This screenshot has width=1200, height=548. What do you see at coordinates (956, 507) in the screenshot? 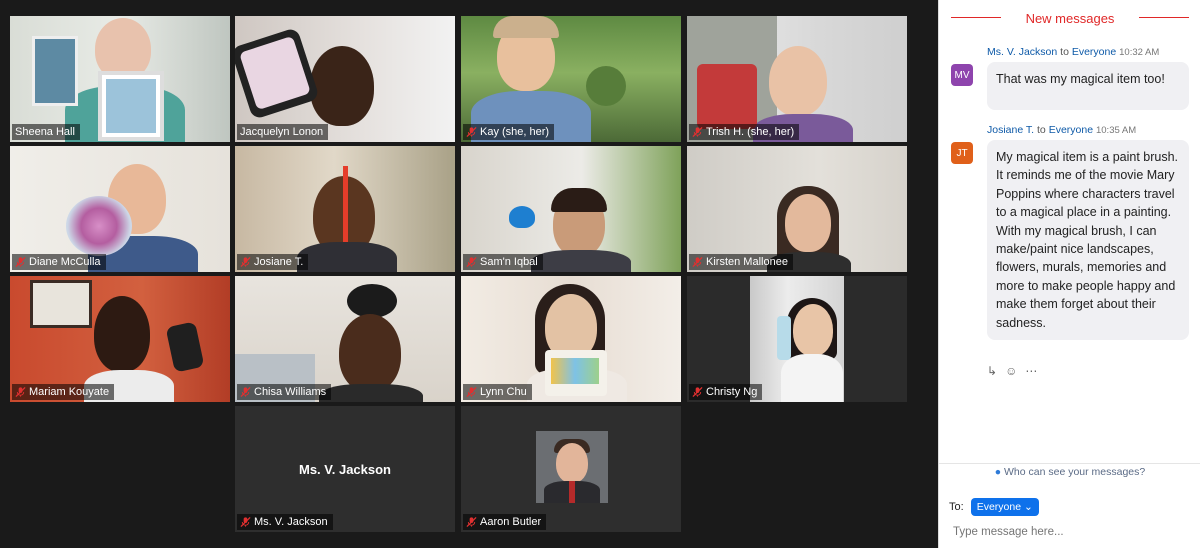
I see `to-label: To:` at bounding box center [956, 507].